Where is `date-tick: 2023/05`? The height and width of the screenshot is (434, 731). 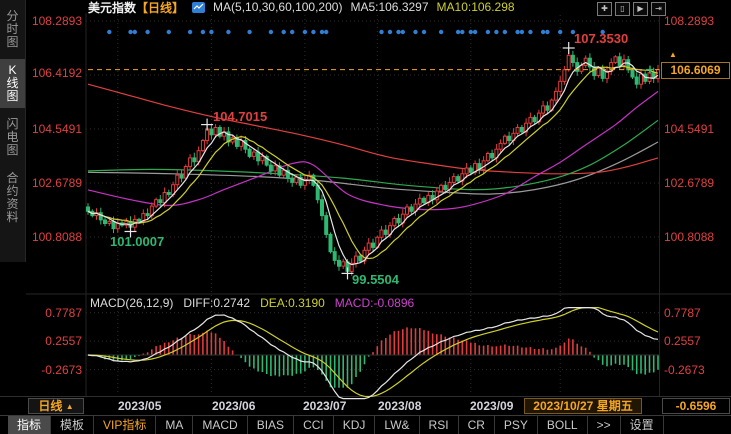
date-tick: 2023/05 is located at coordinates (140, 406).